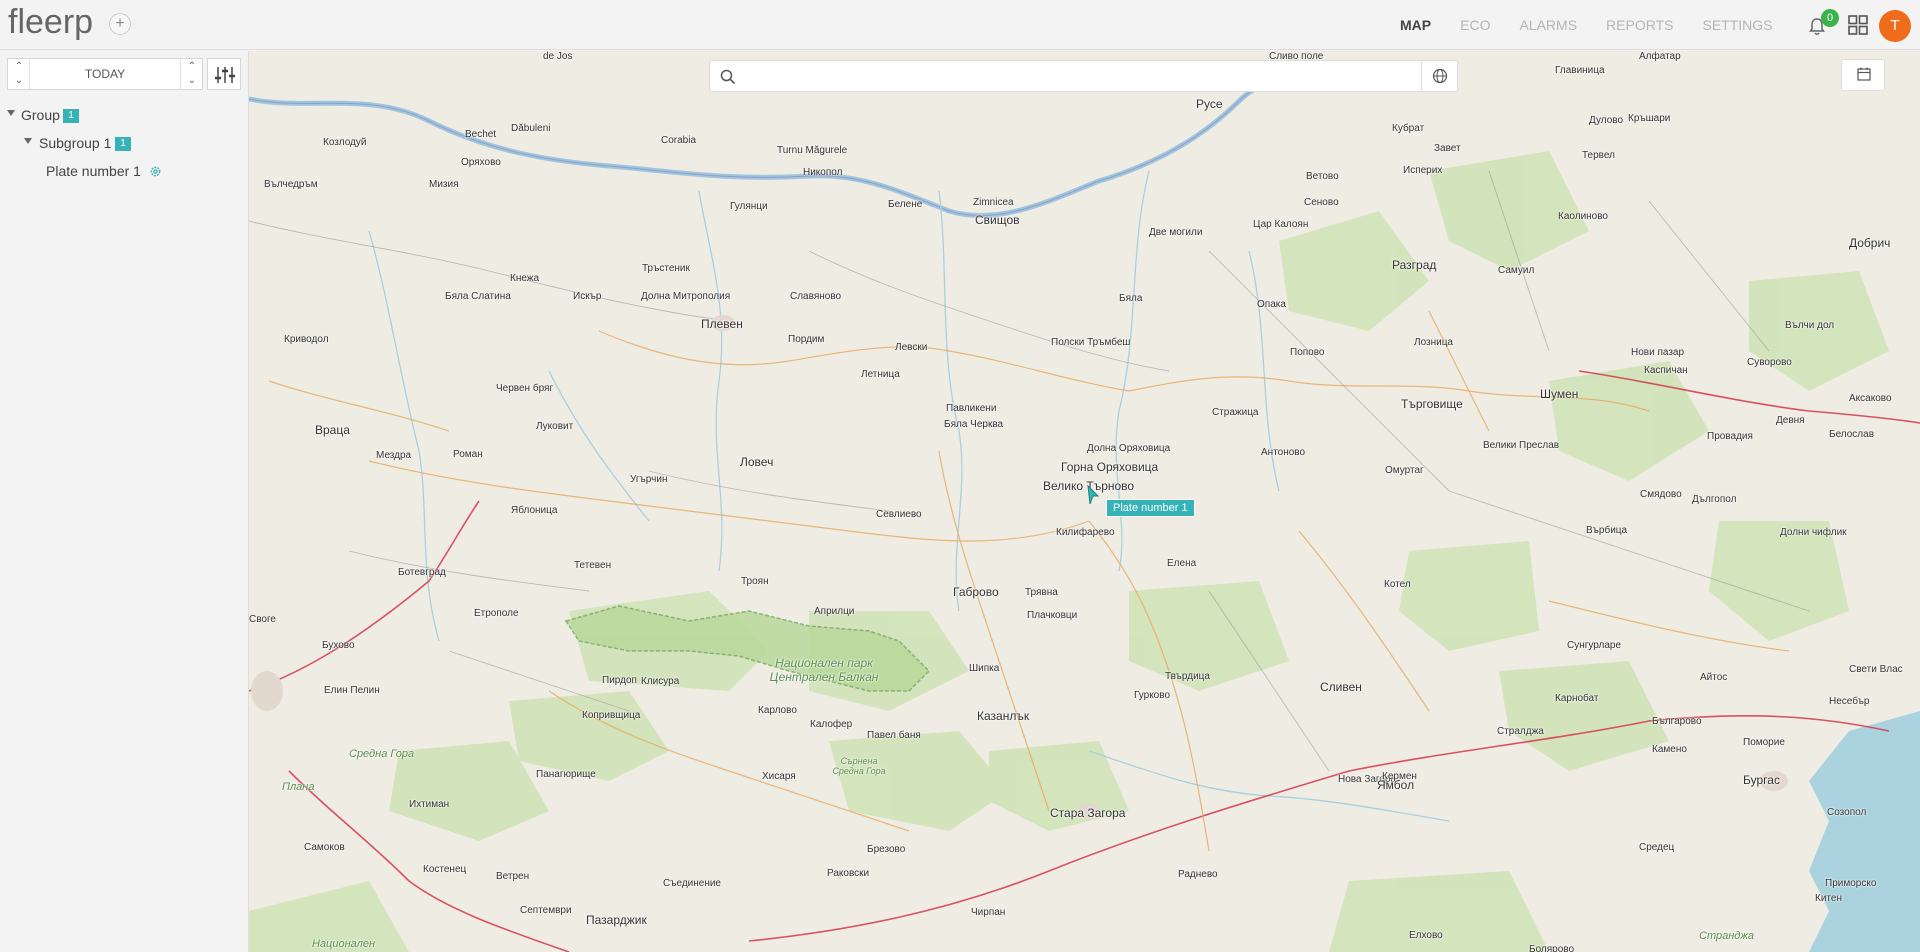  Describe the element at coordinates (823, 172) in the screenshot. I see `map-place-label: Никопол` at that location.